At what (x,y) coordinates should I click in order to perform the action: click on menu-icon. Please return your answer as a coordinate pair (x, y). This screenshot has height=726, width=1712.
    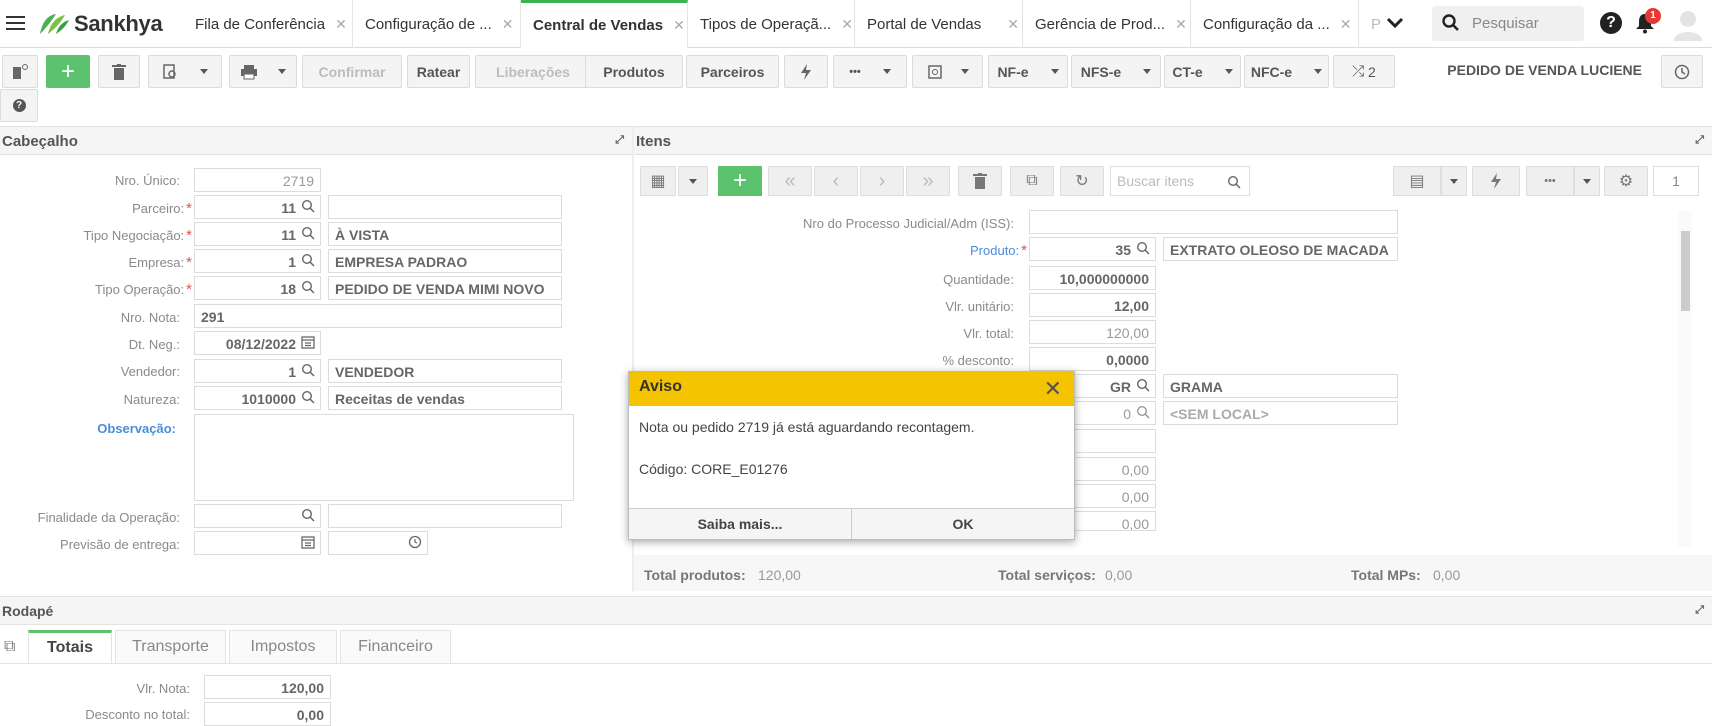
    Looking at the image, I should click on (15, 23).